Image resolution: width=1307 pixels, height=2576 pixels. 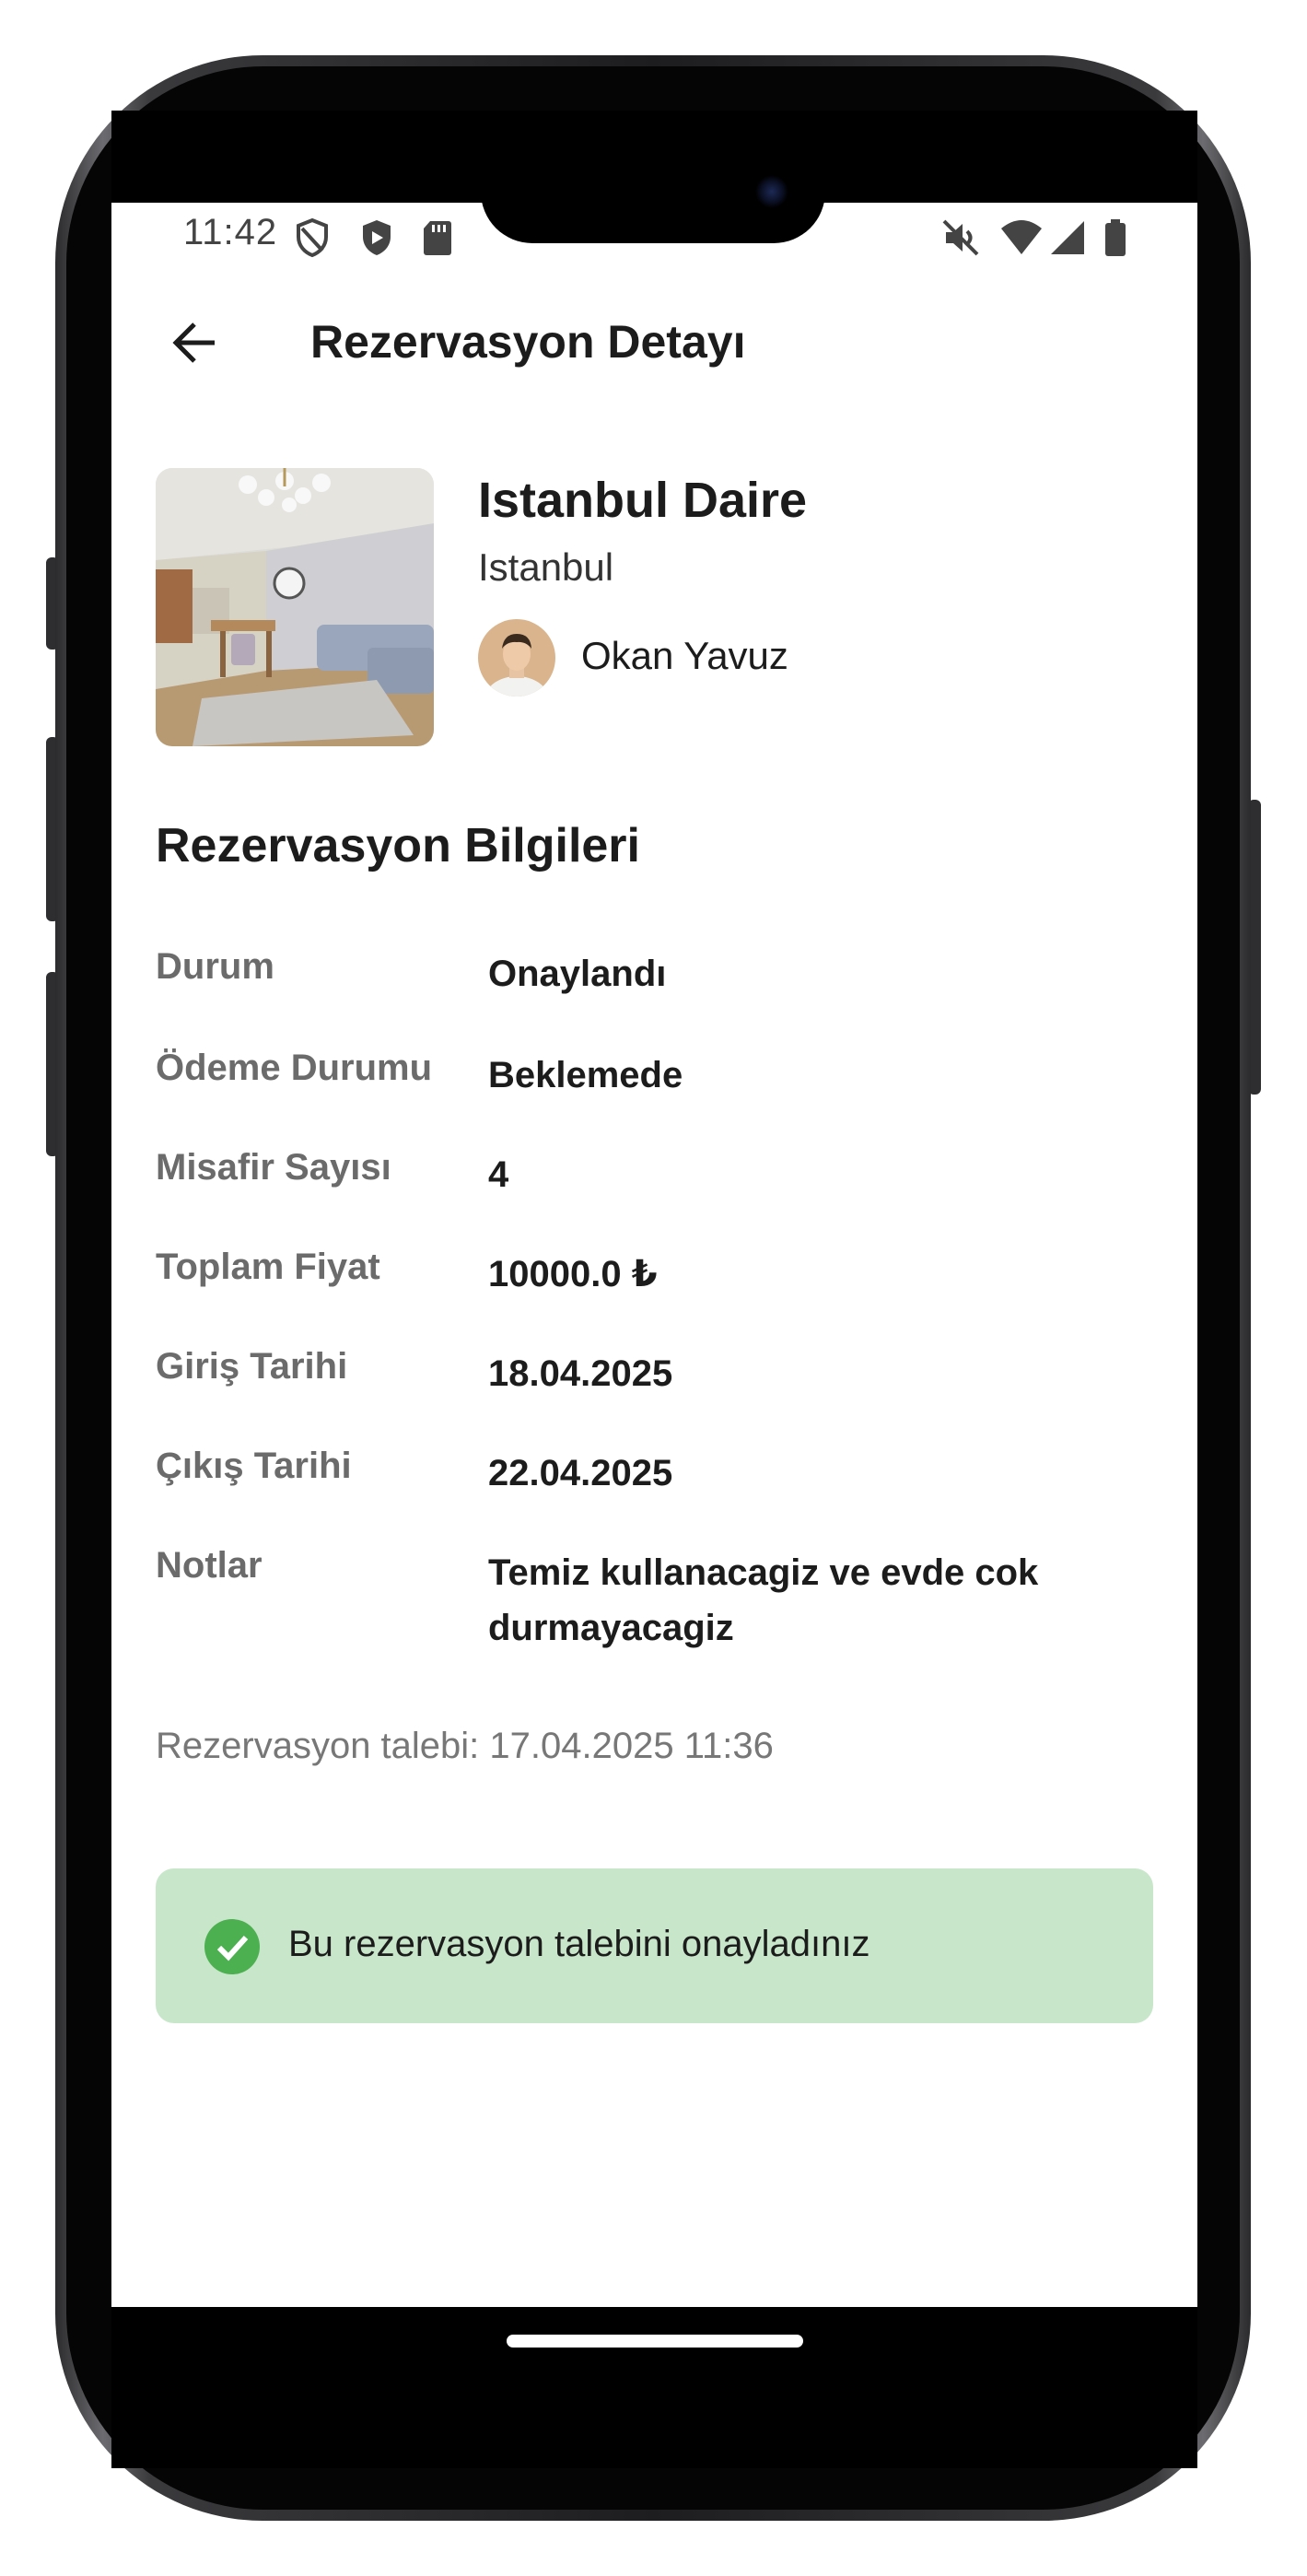 What do you see at coordinates (1021, 237) in the screenshot?
I see `wifi-icon` at bounding box center [1021, 237].